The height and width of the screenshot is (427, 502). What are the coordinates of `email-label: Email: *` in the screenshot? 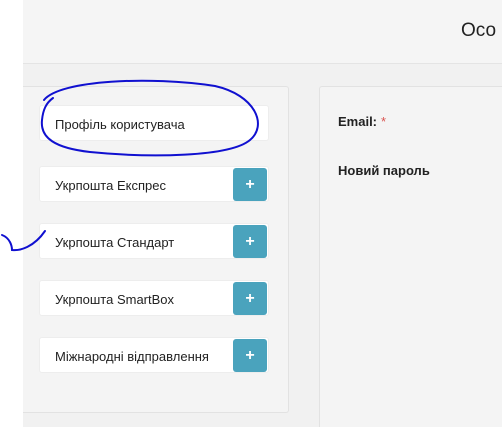 It's located at (362, 121).